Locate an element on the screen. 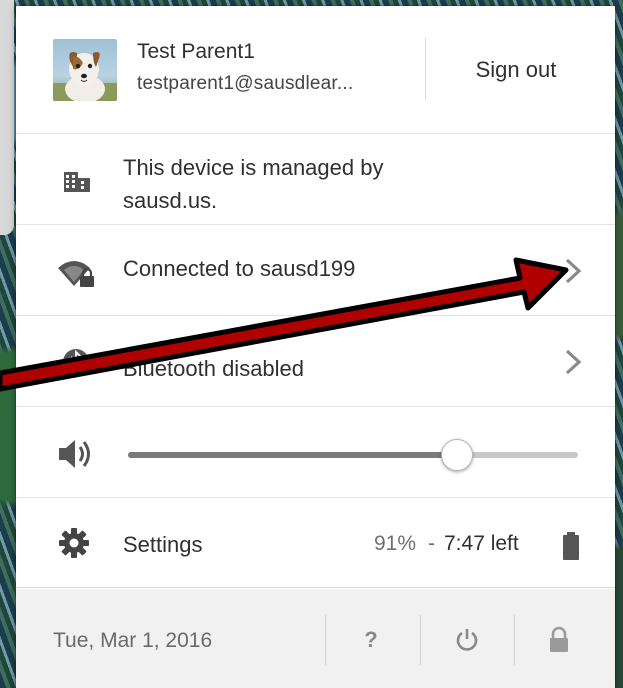  bluetooth-disabled-icon is located at coordinates (76, 362).